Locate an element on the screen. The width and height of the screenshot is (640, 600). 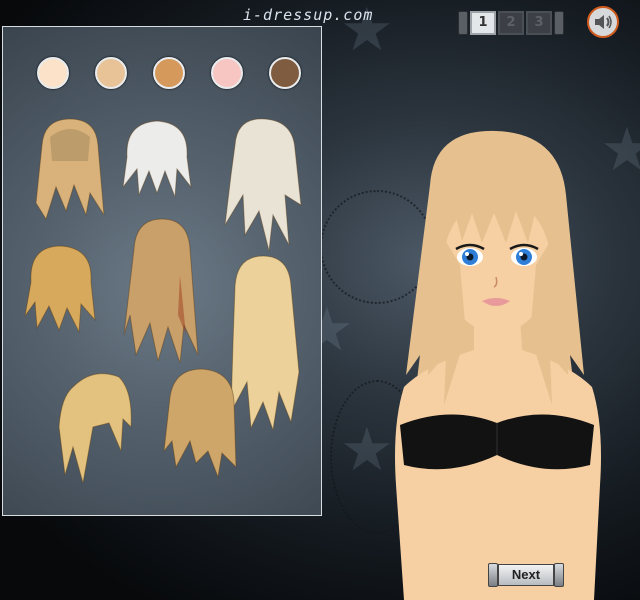
speaker-icon is located at coordinates (603, 22).